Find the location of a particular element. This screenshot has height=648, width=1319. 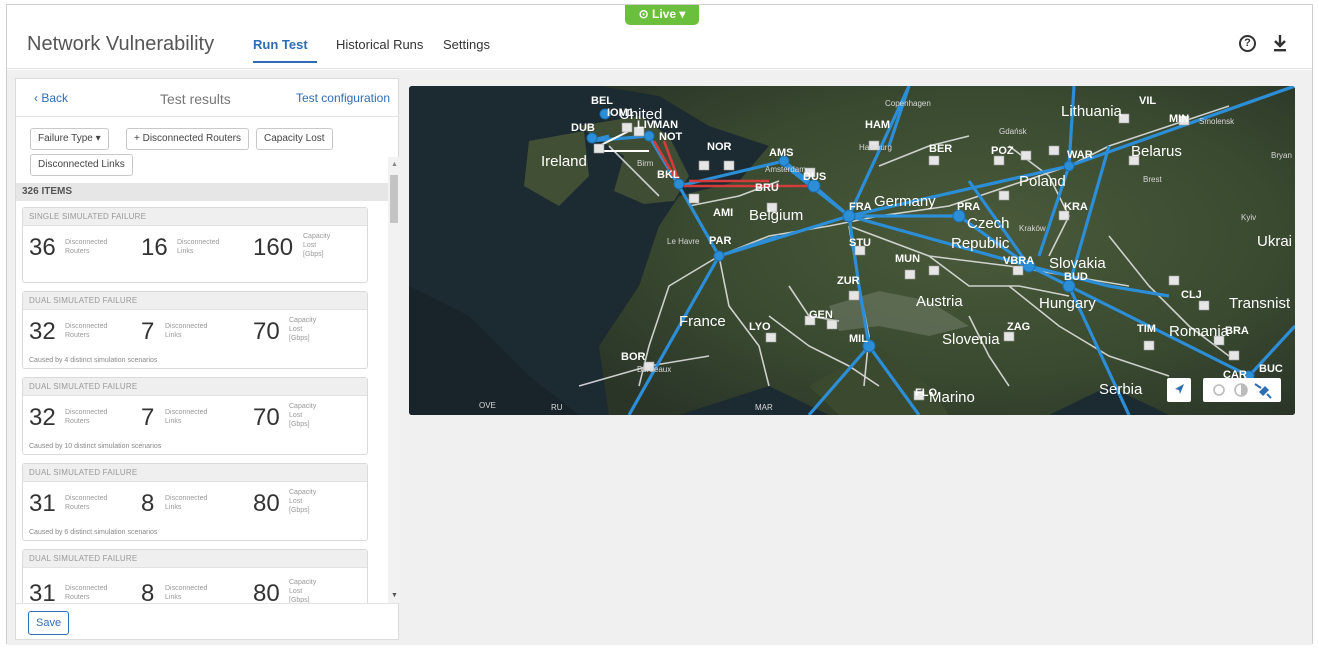

scroll-thumb is located at coordinates (394, 199).